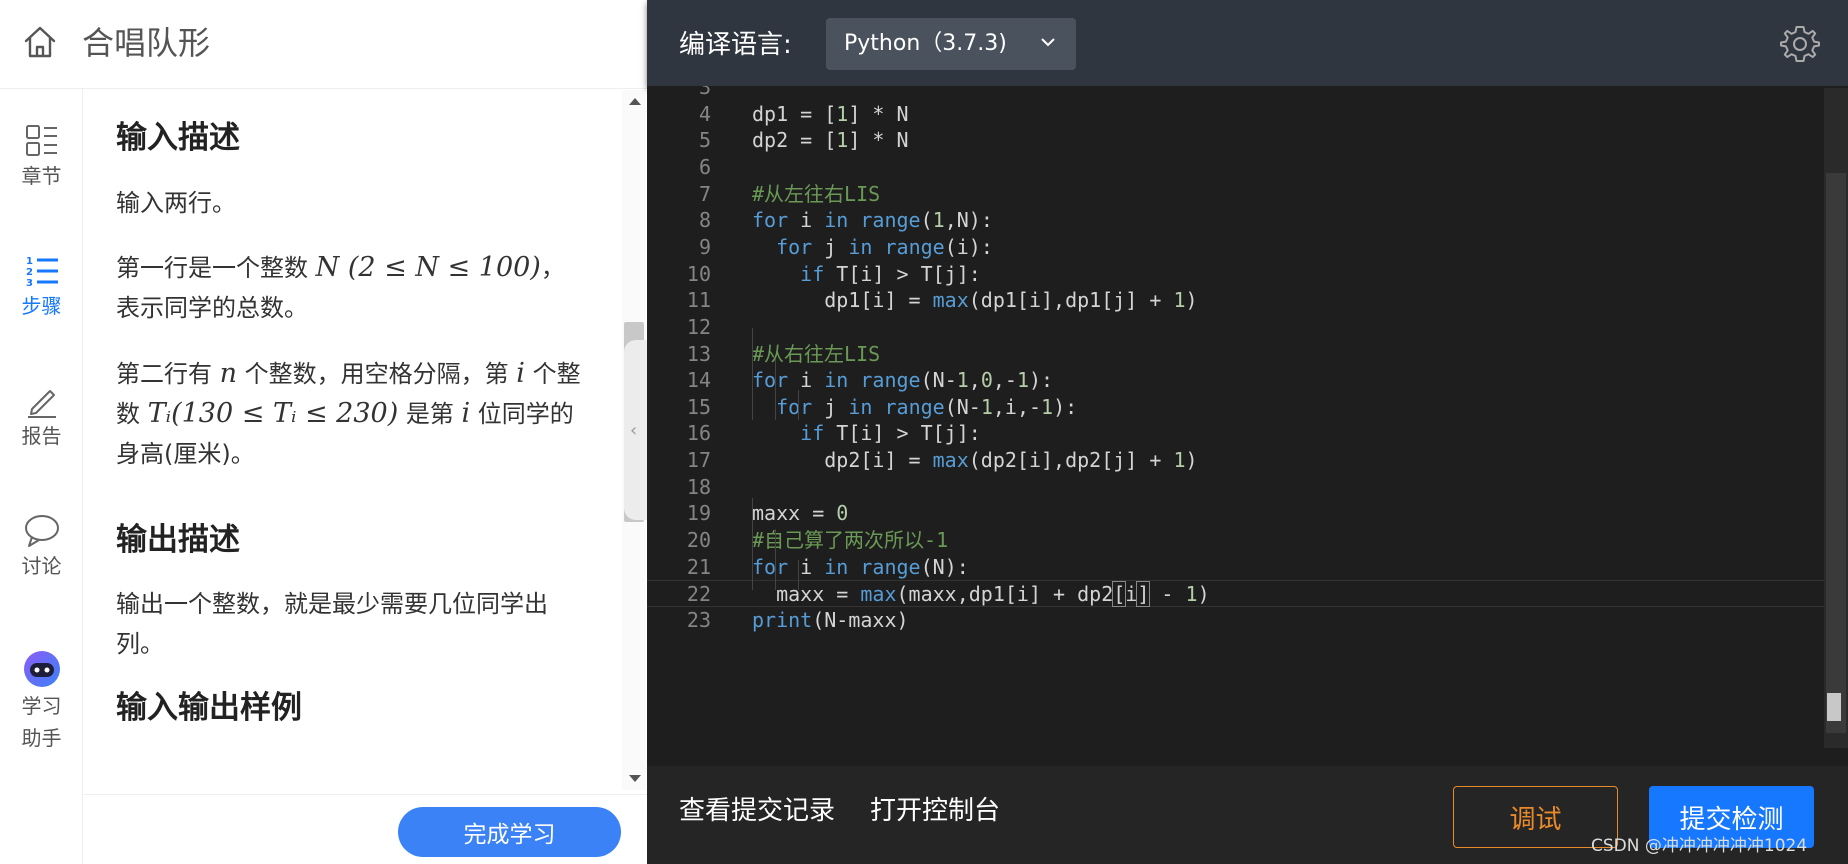 The height and width of the screenshot is (864, 1848). What do you see at coordinates (1237, 513) in the screenshot?
I see `code-line: 19 maxx = 0` at bounding box center [1237, 513].